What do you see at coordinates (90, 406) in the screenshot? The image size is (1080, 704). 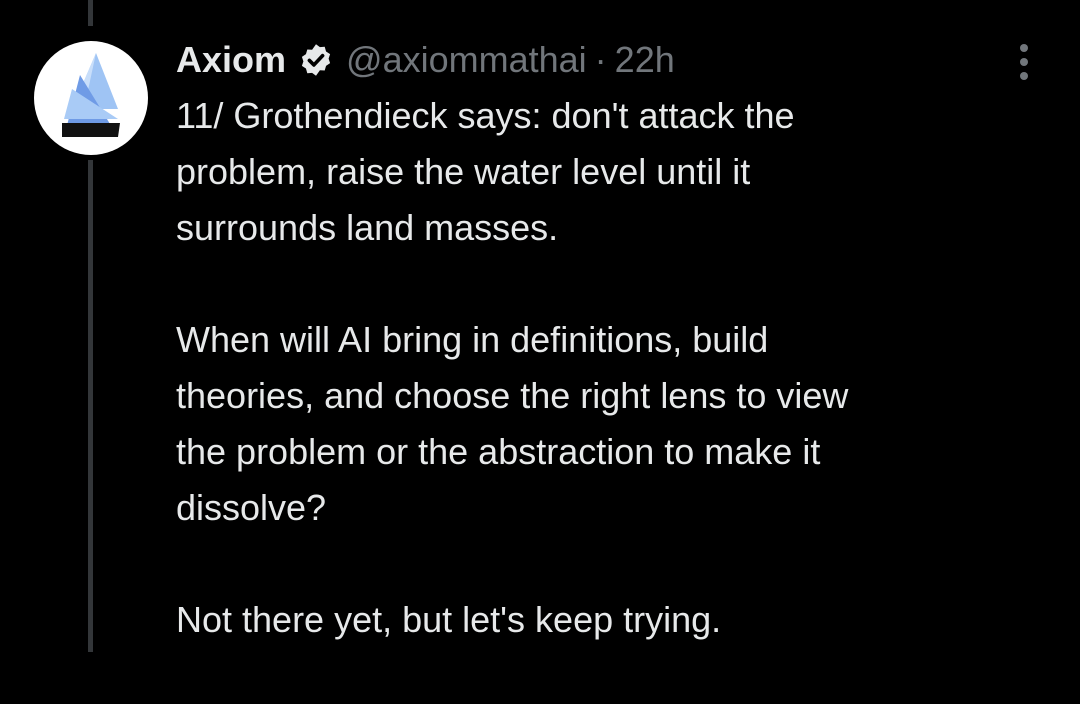 I see `thread-line-bottom` at bounding box center [90, 406].